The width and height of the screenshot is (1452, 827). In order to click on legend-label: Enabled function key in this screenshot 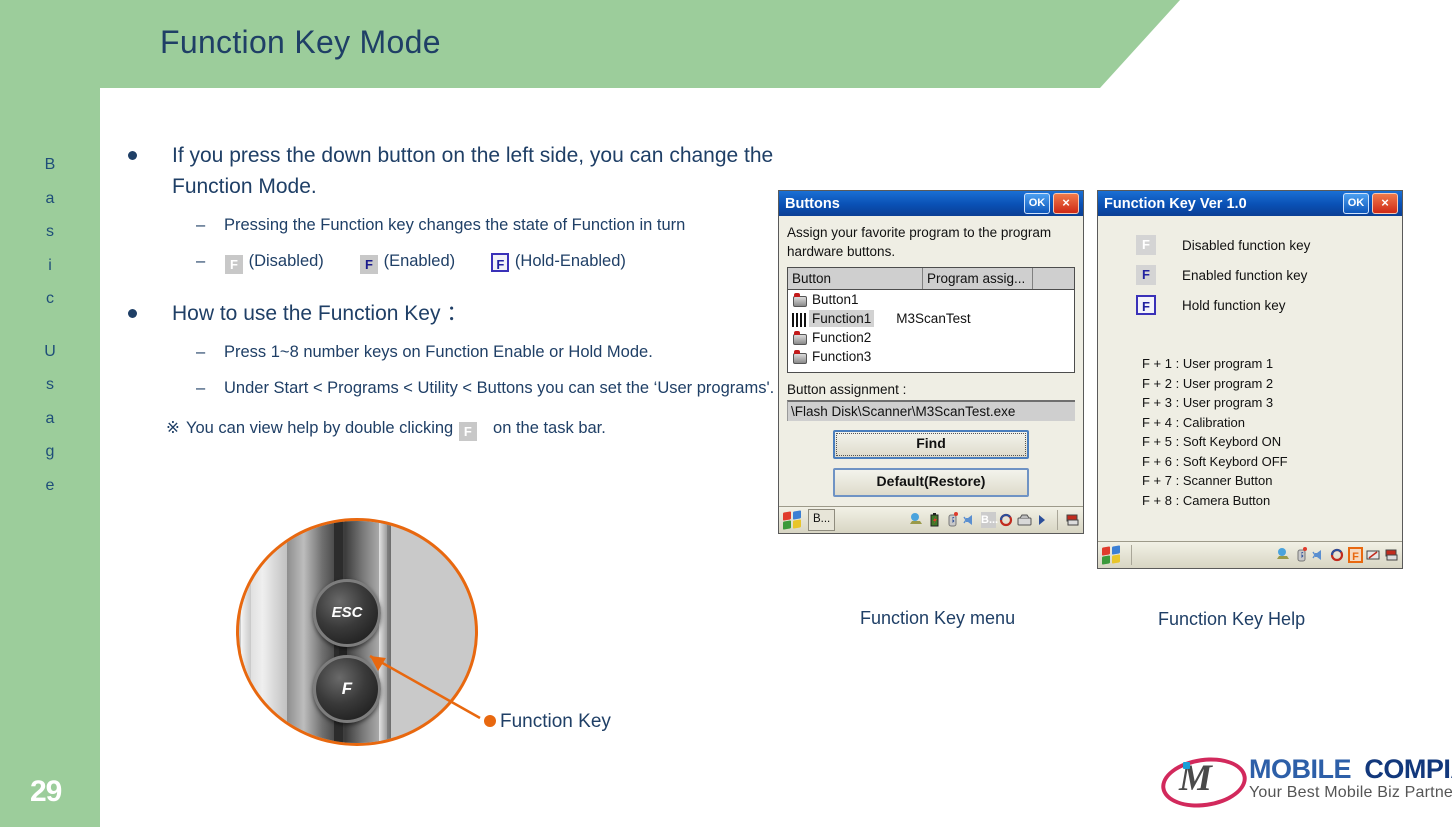, I will do `click(1245, 275)`.